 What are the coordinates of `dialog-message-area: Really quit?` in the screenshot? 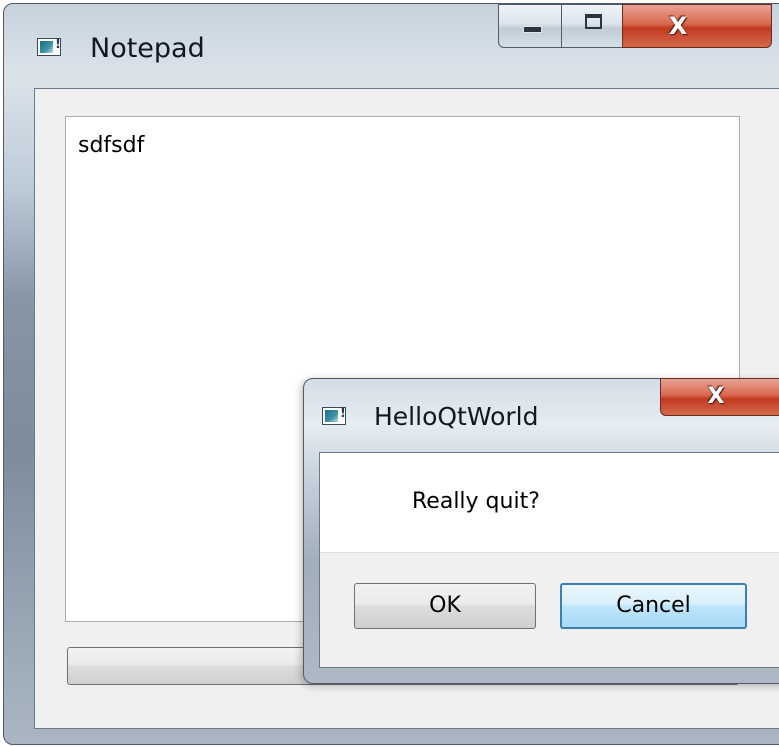 It's located at (549, 503).